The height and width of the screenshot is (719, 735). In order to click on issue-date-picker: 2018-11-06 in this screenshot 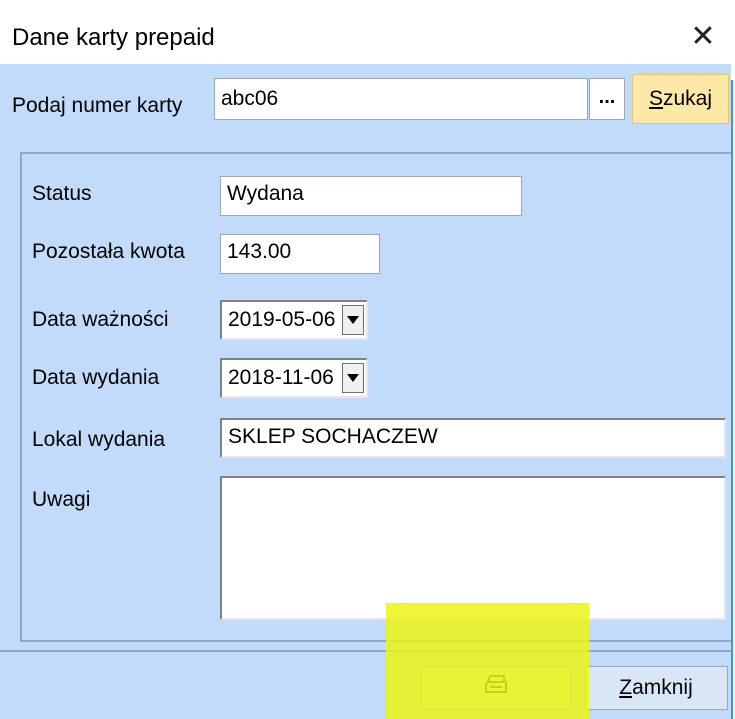, I will do `click(294, 378)`.